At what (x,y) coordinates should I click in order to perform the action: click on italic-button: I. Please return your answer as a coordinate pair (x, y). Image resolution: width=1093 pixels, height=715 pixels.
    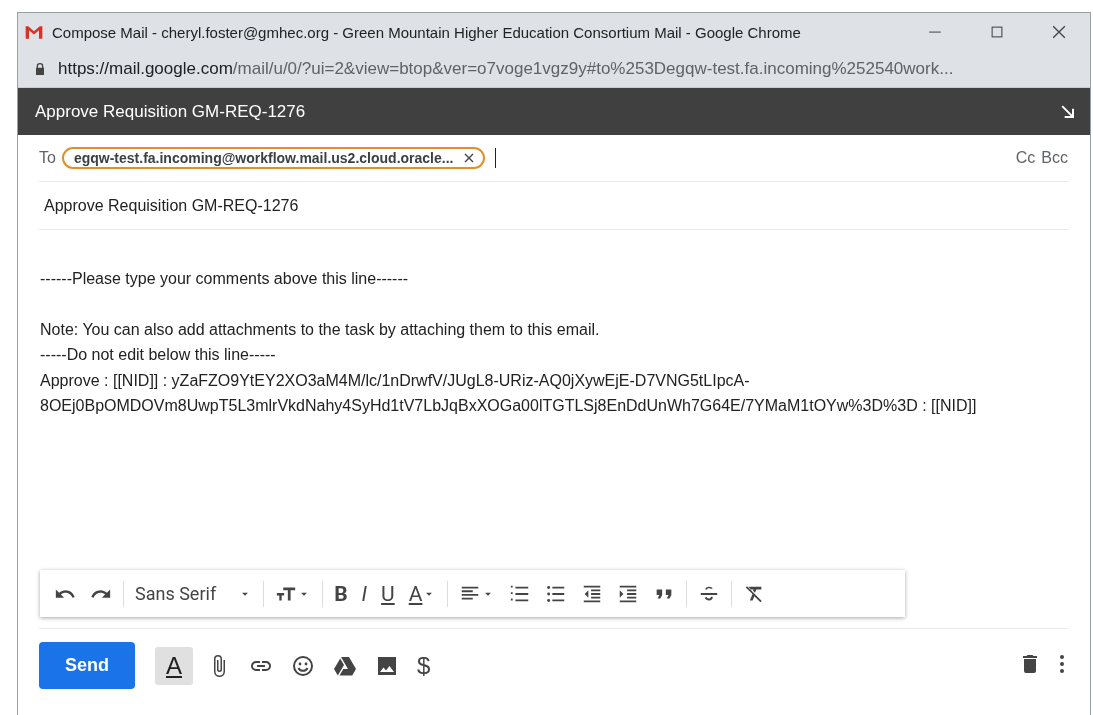
    Looking at the image, I should click on (364, 593).